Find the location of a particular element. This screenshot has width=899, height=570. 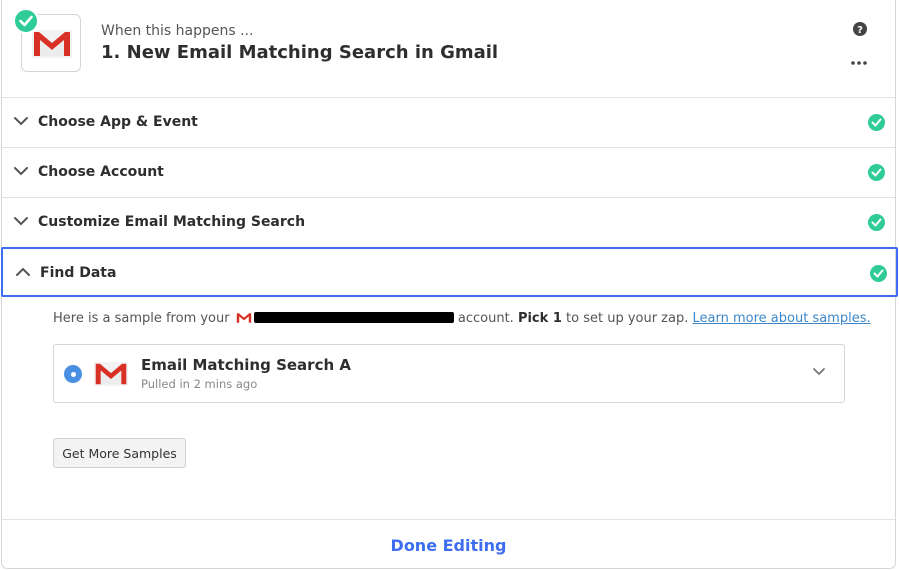

get-more-samples-button: Get More Samples is located at coordinates (119, 453).